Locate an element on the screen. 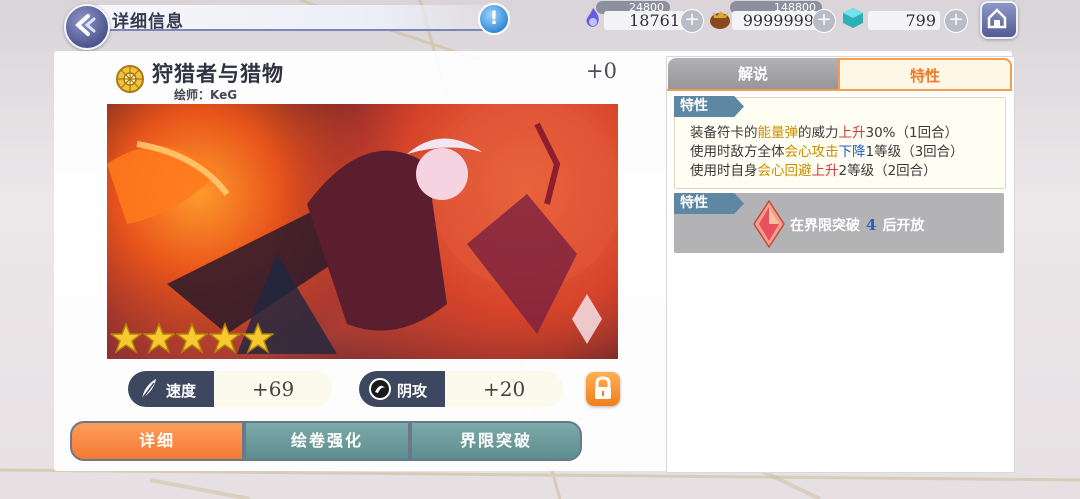  info-icon: ! is located at coordinates (494, 19).